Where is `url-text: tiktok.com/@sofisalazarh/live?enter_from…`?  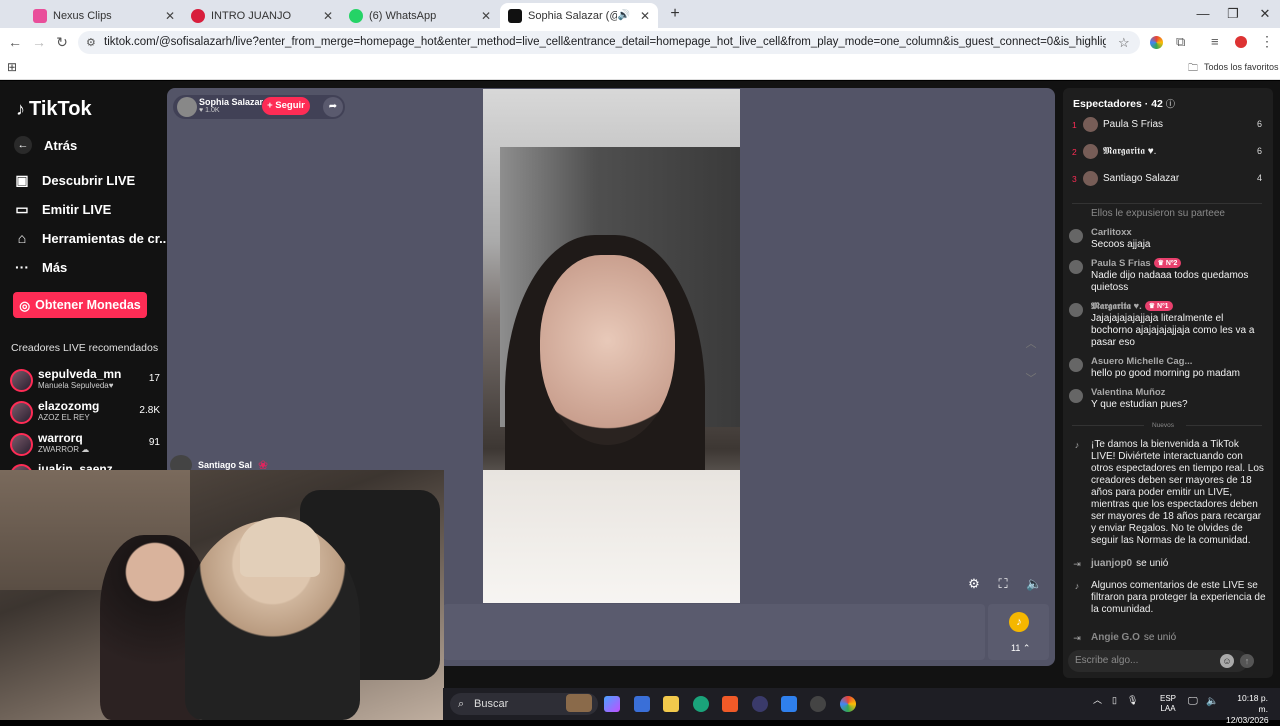
url-text: tiktok.com/@sofisalazarh/live?enter_from… is located at coordinates (605, 42).